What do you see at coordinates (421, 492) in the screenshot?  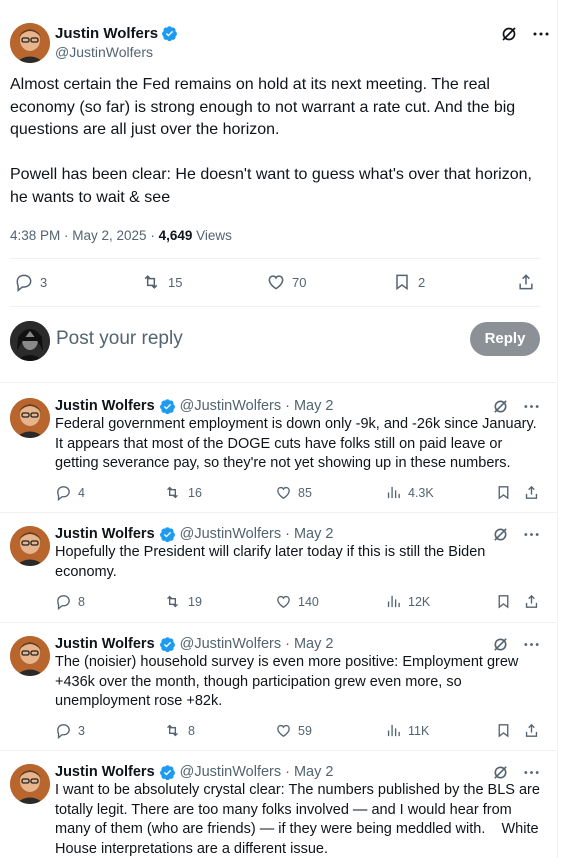 I see `views-count: 4.3K` at bounding box center [421, 492].